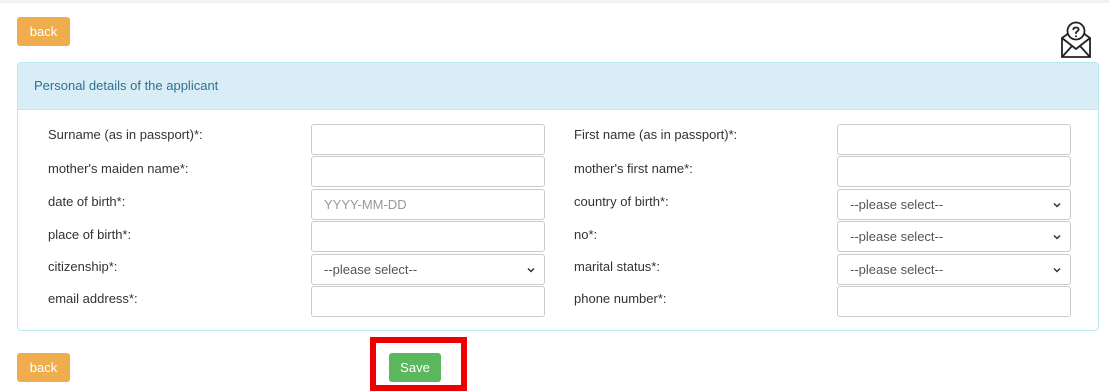 This screenshot has height=391, width=1109. What do you see at coordinates (621, 201) in the screenshot?
I see `country-of-birth-label: country of birth*:` at bounding box center [621, 201].